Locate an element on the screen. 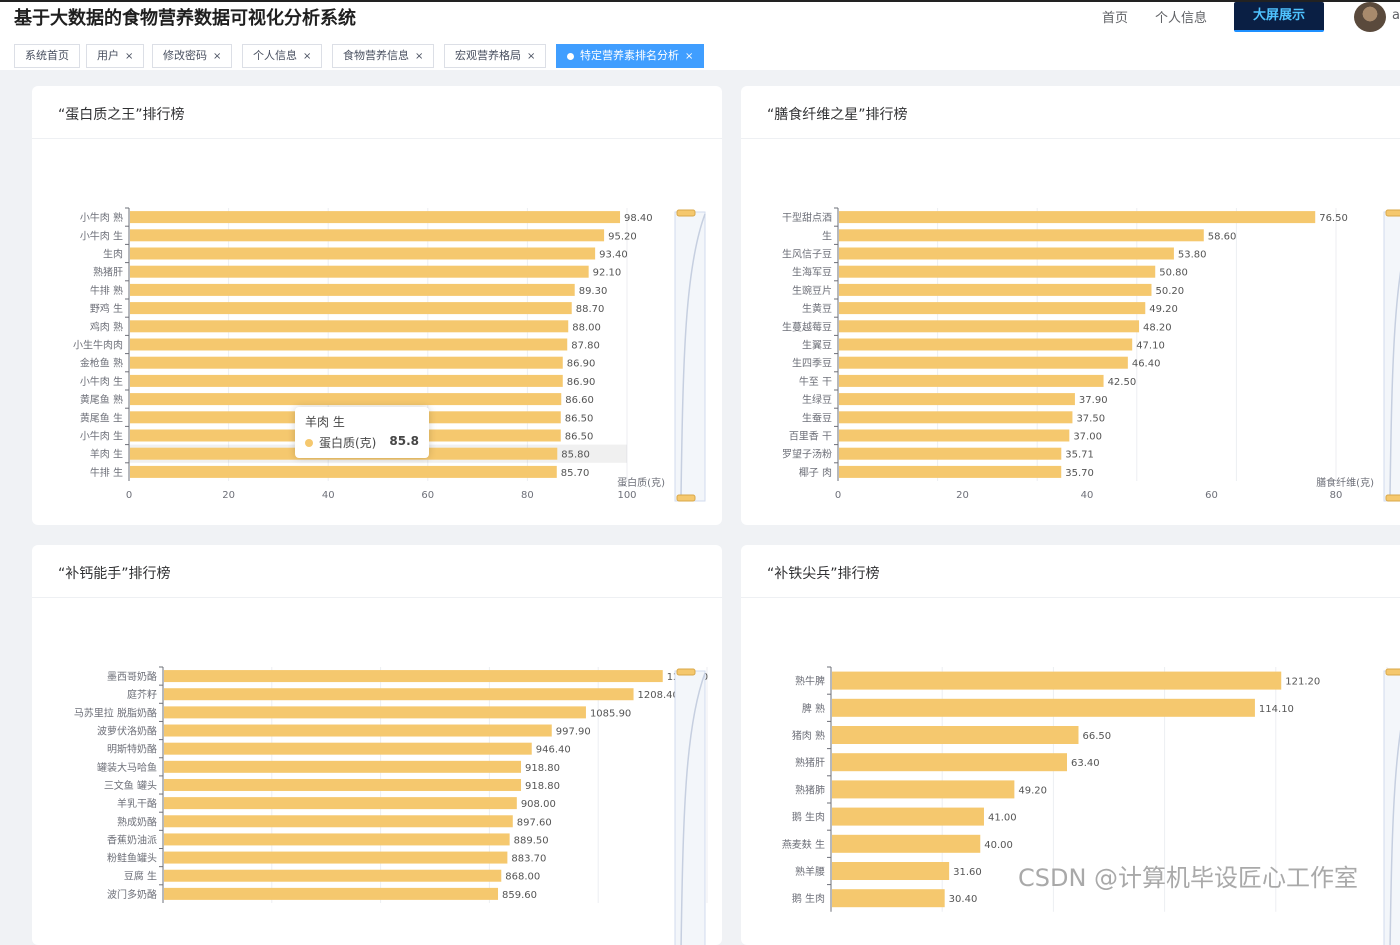 This screenshot has width=1400, height=945. category-label: 野鸡 生 is located at coordinates (106, 308).